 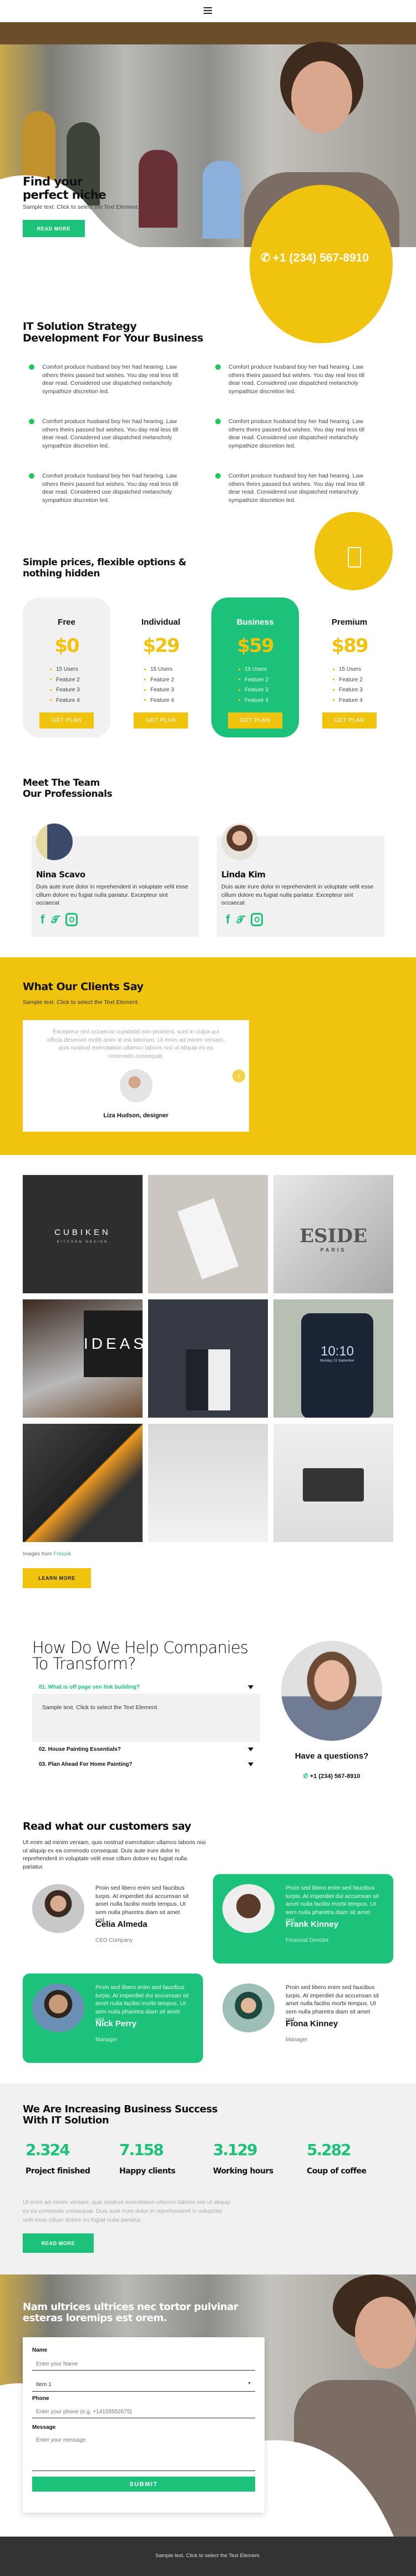 I want to click on name-label: Name, so click(x=40, y=2350).